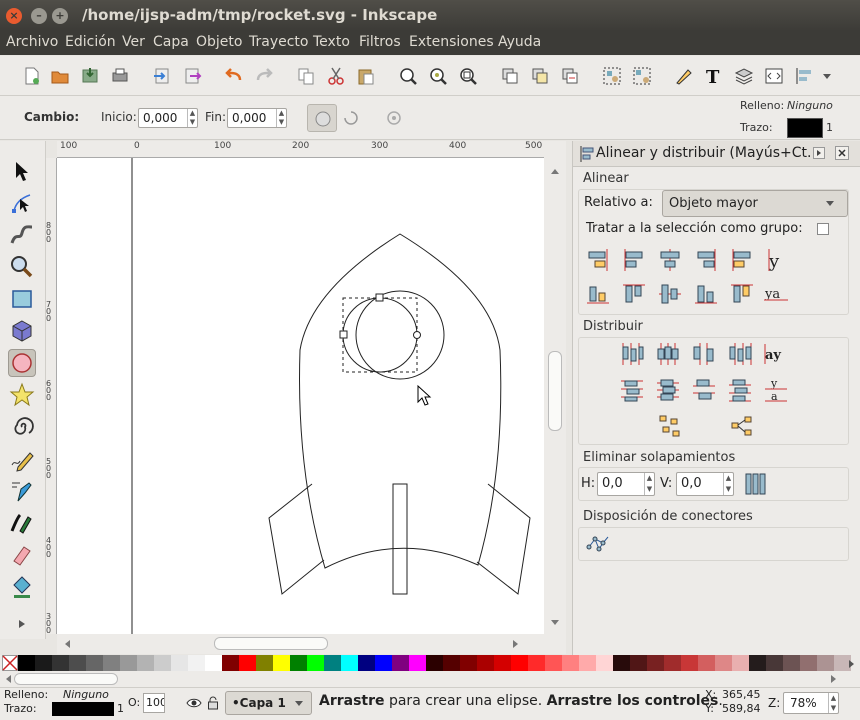  Describe the element at coordinates (451, 42) in the screenshot. I see `menu-extensiones: Extensiones` at that location.